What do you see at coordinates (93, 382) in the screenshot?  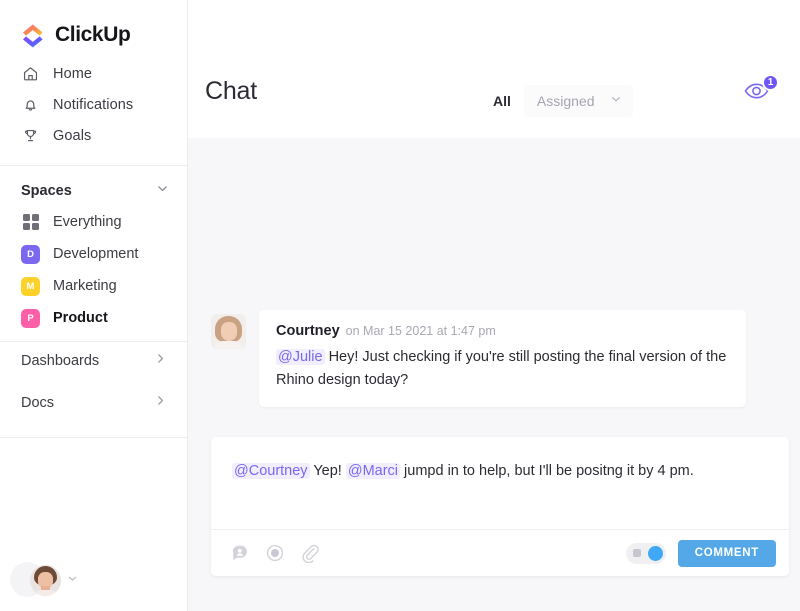 I see `lower-nav: Dashboards Docs` at bounding box center [93, 382].